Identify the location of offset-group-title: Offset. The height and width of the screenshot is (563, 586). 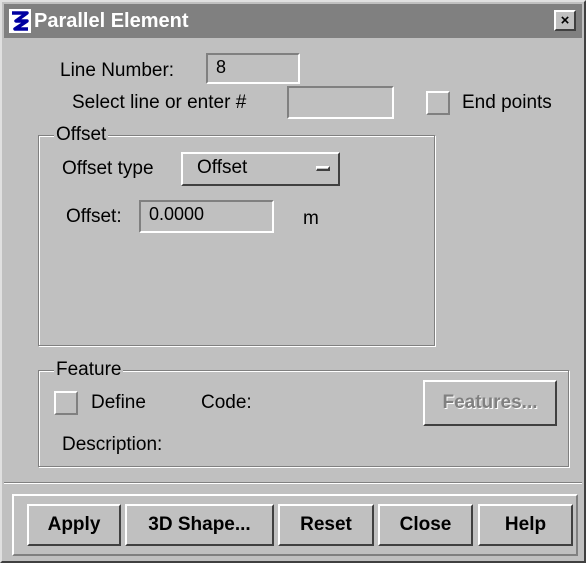
(81, 135).